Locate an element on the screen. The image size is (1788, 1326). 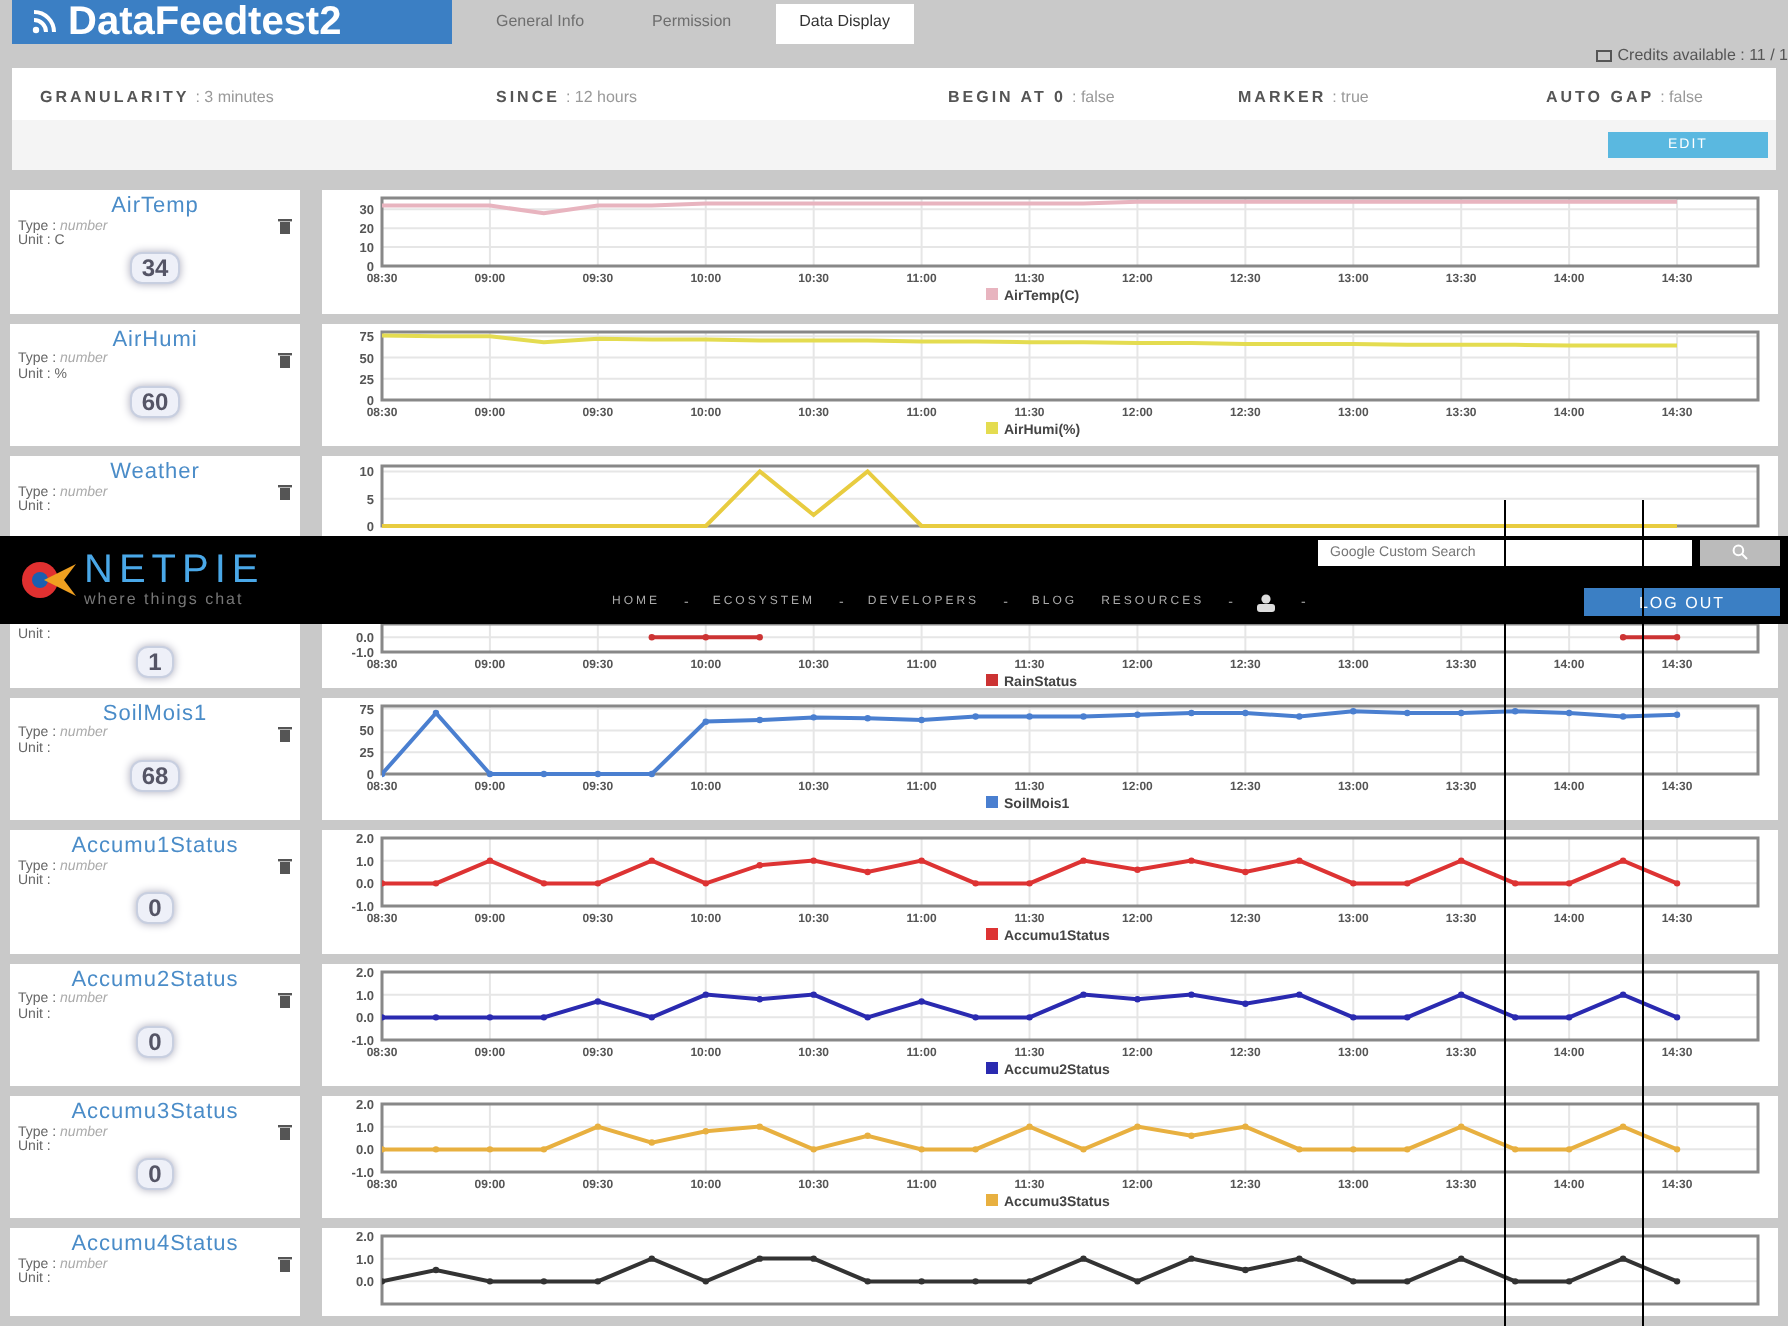
search-button is located at coordinates (1740, 552).